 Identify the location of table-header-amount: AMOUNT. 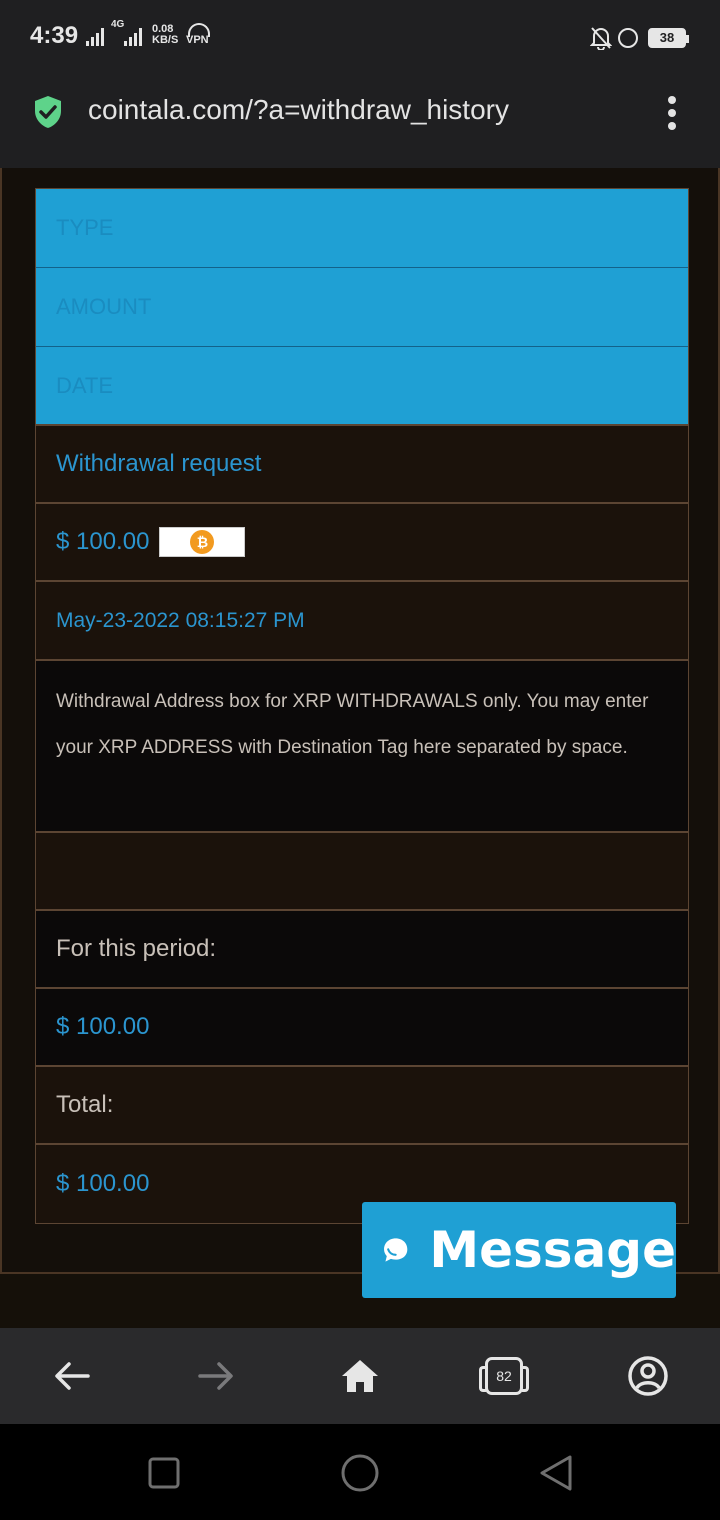
(362, 307).